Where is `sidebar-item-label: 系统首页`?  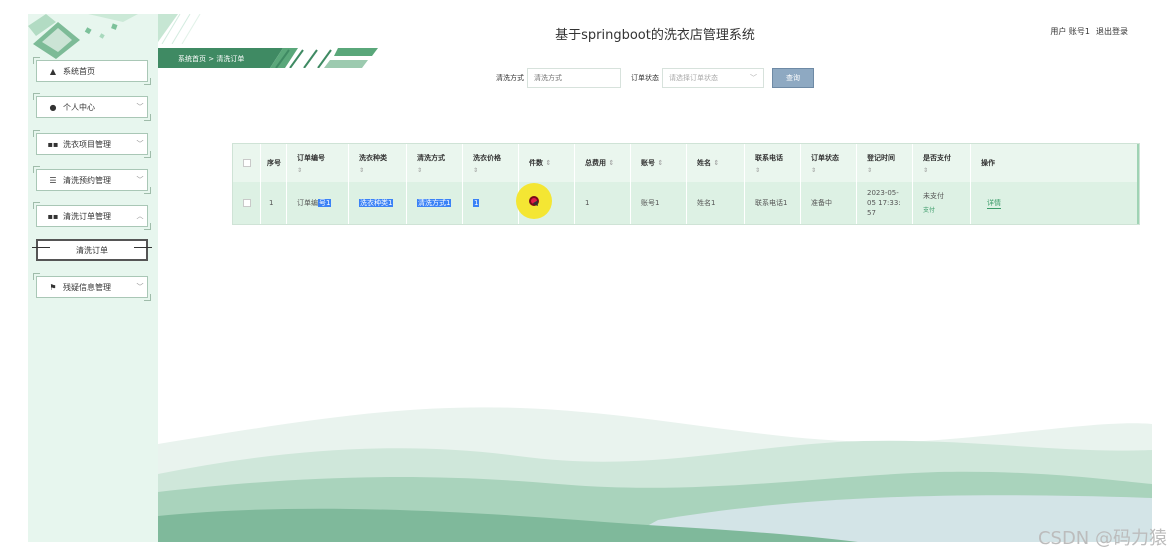 sidebar-item-label: 系统首页 is located at coordinates (79, 71).